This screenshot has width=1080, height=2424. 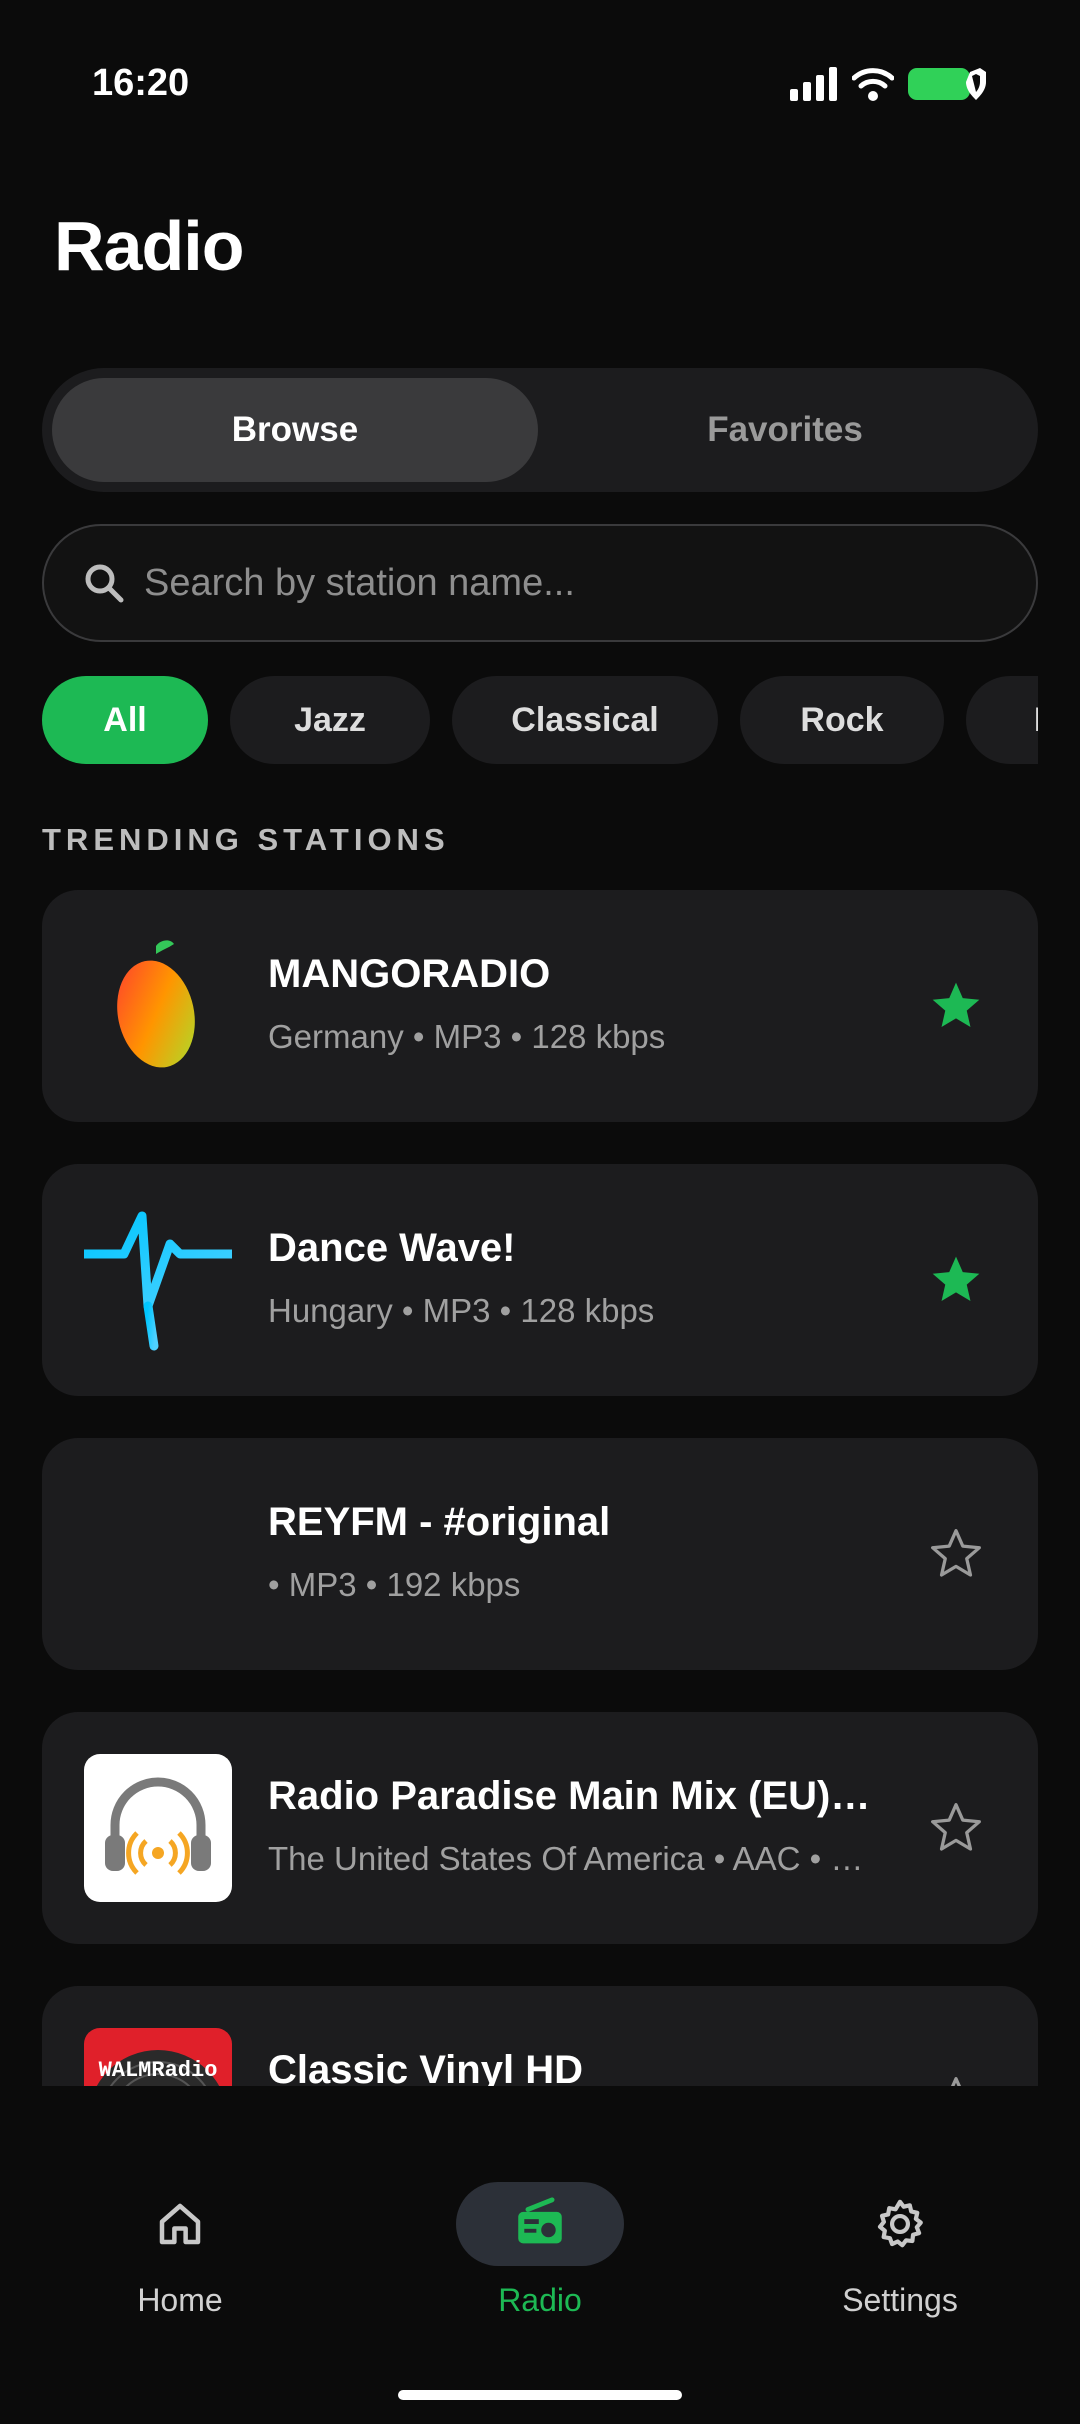 I want to click on nav-radio-pill, so click(x=540, y=2224).